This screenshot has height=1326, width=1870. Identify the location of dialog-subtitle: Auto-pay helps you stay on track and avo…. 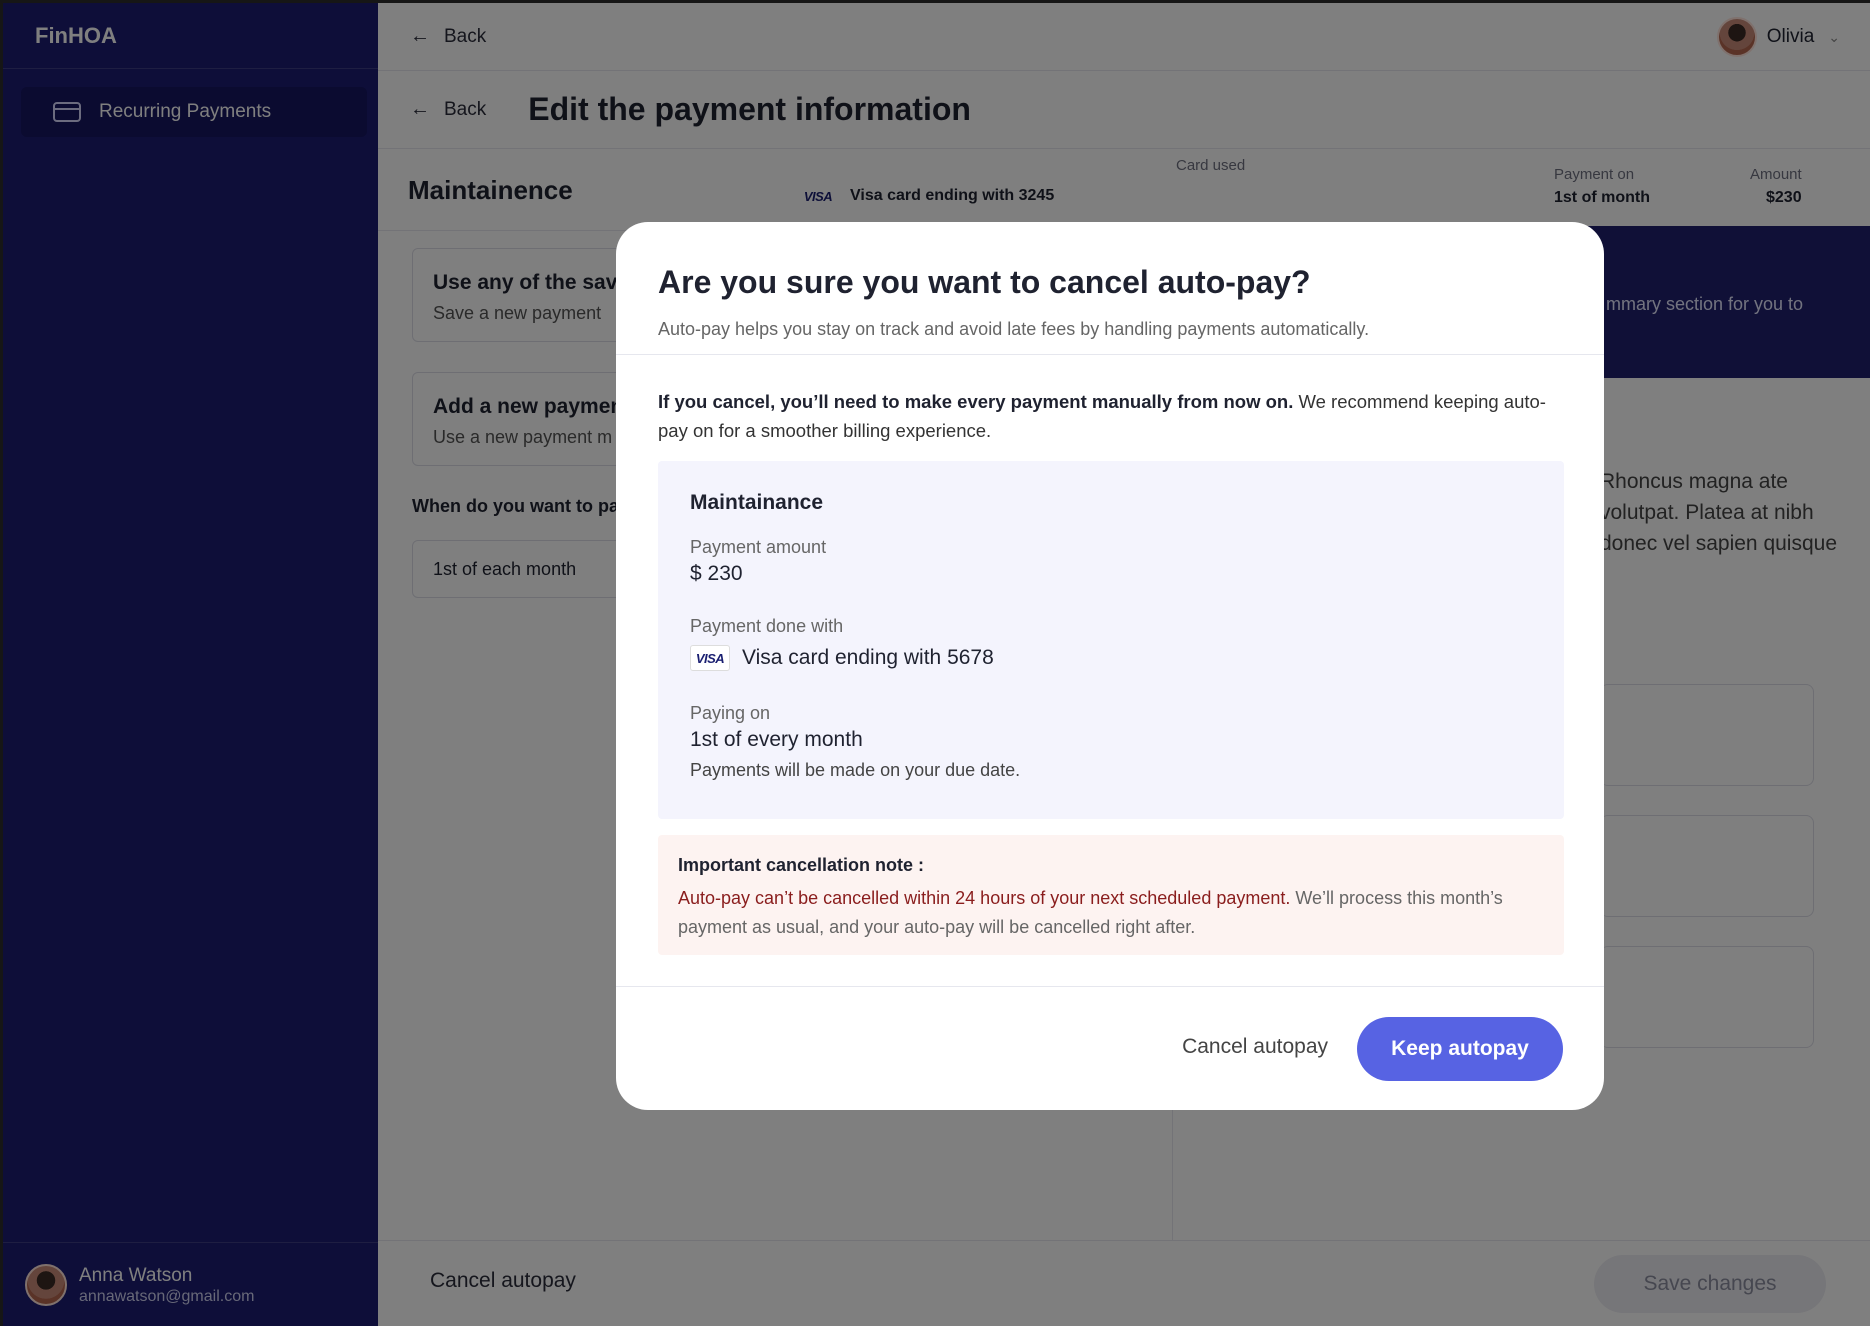
(1014, 329).